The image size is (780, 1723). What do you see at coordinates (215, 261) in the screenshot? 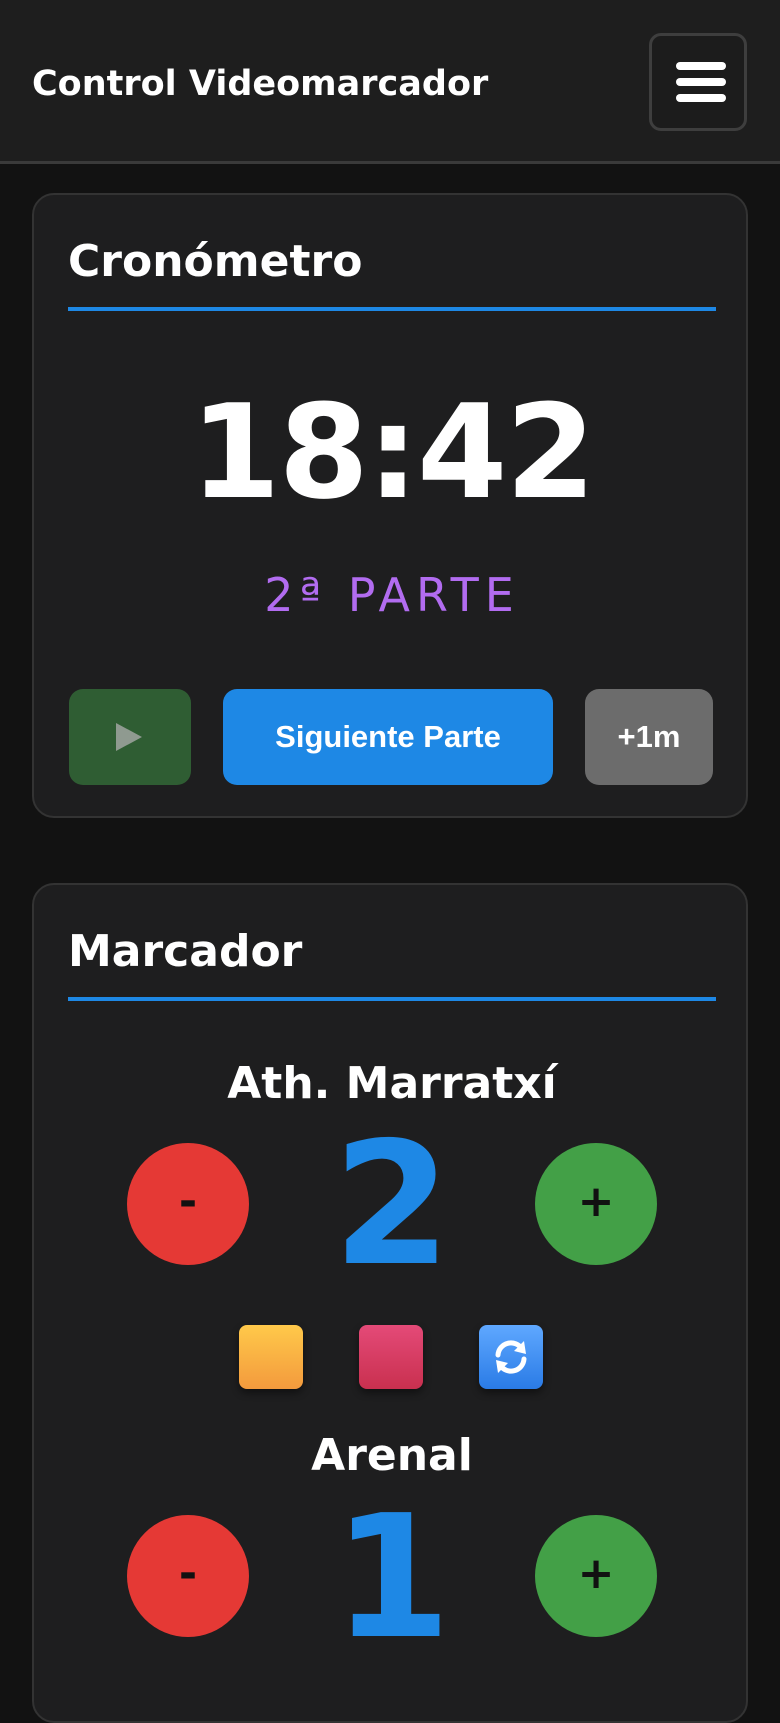
I see `timer-title: Cronómetro` at bounding box center [215, 261].